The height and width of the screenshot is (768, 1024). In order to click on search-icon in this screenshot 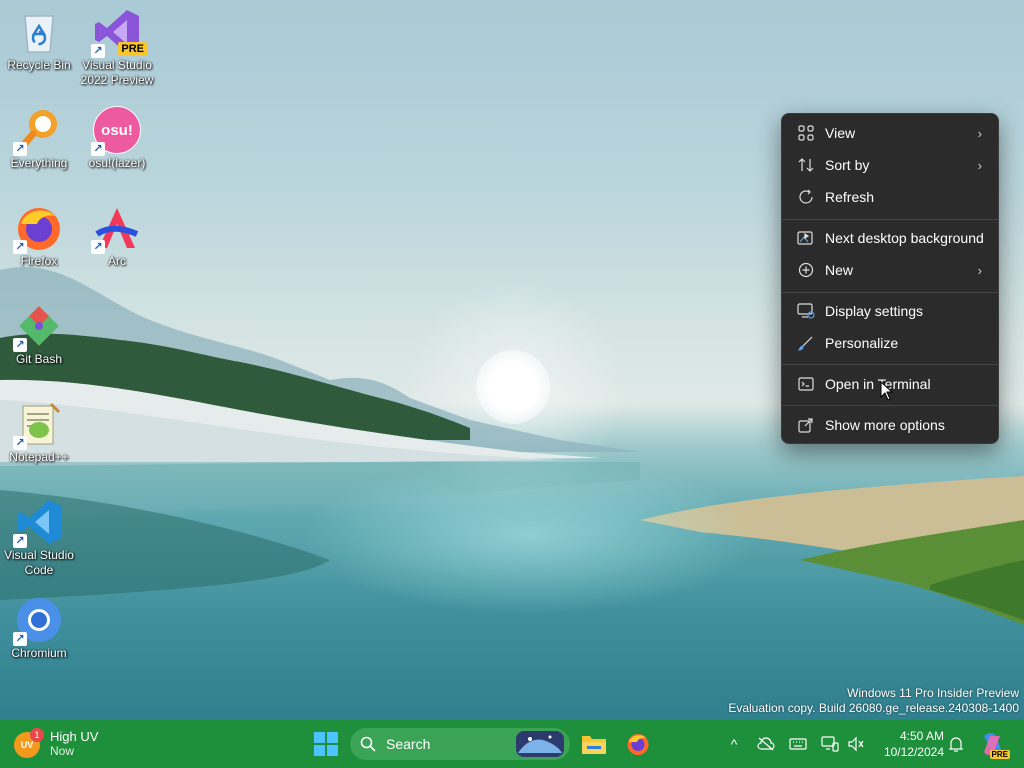, I will do `click(368, 744)`.